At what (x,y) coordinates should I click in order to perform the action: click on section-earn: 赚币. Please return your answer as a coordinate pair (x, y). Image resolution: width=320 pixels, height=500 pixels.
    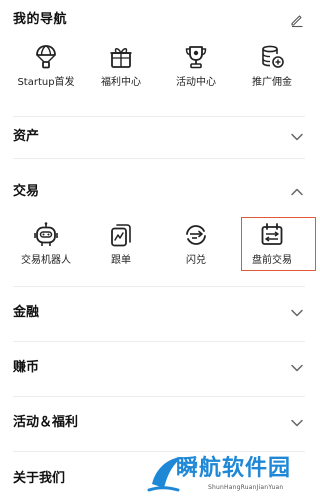
    Looking at the image, I should click on (159, 368).